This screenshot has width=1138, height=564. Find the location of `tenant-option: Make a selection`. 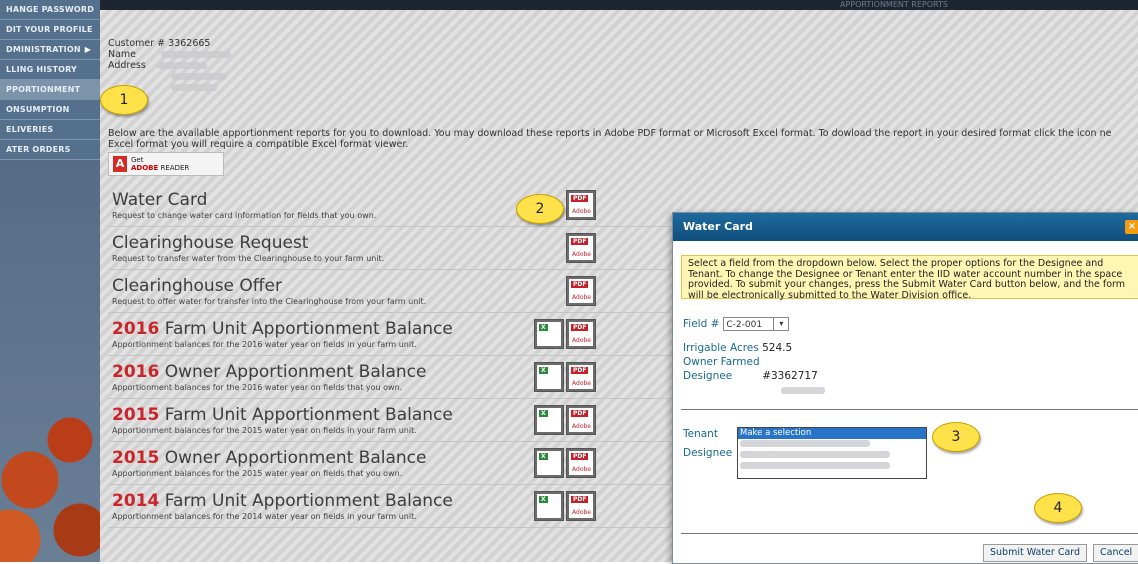

tenant-option: Make a selection is located at coordinates (832, 433).